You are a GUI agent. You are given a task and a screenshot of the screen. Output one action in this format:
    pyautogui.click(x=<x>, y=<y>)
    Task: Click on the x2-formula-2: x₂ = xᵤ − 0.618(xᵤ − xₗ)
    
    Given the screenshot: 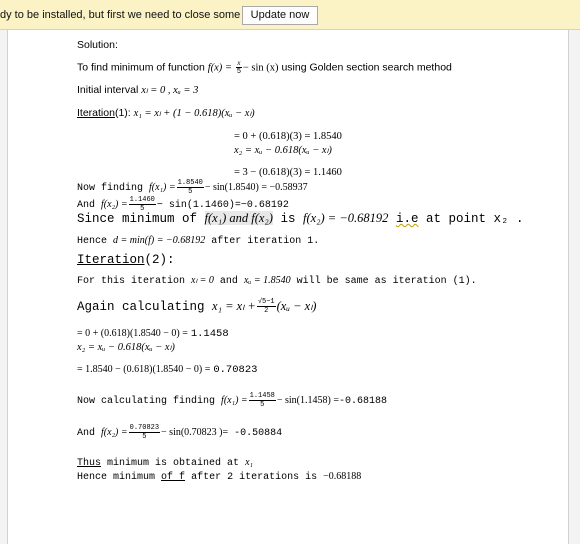 What is the action you would take?
    pyautogui.click(x=126, y=347)
    